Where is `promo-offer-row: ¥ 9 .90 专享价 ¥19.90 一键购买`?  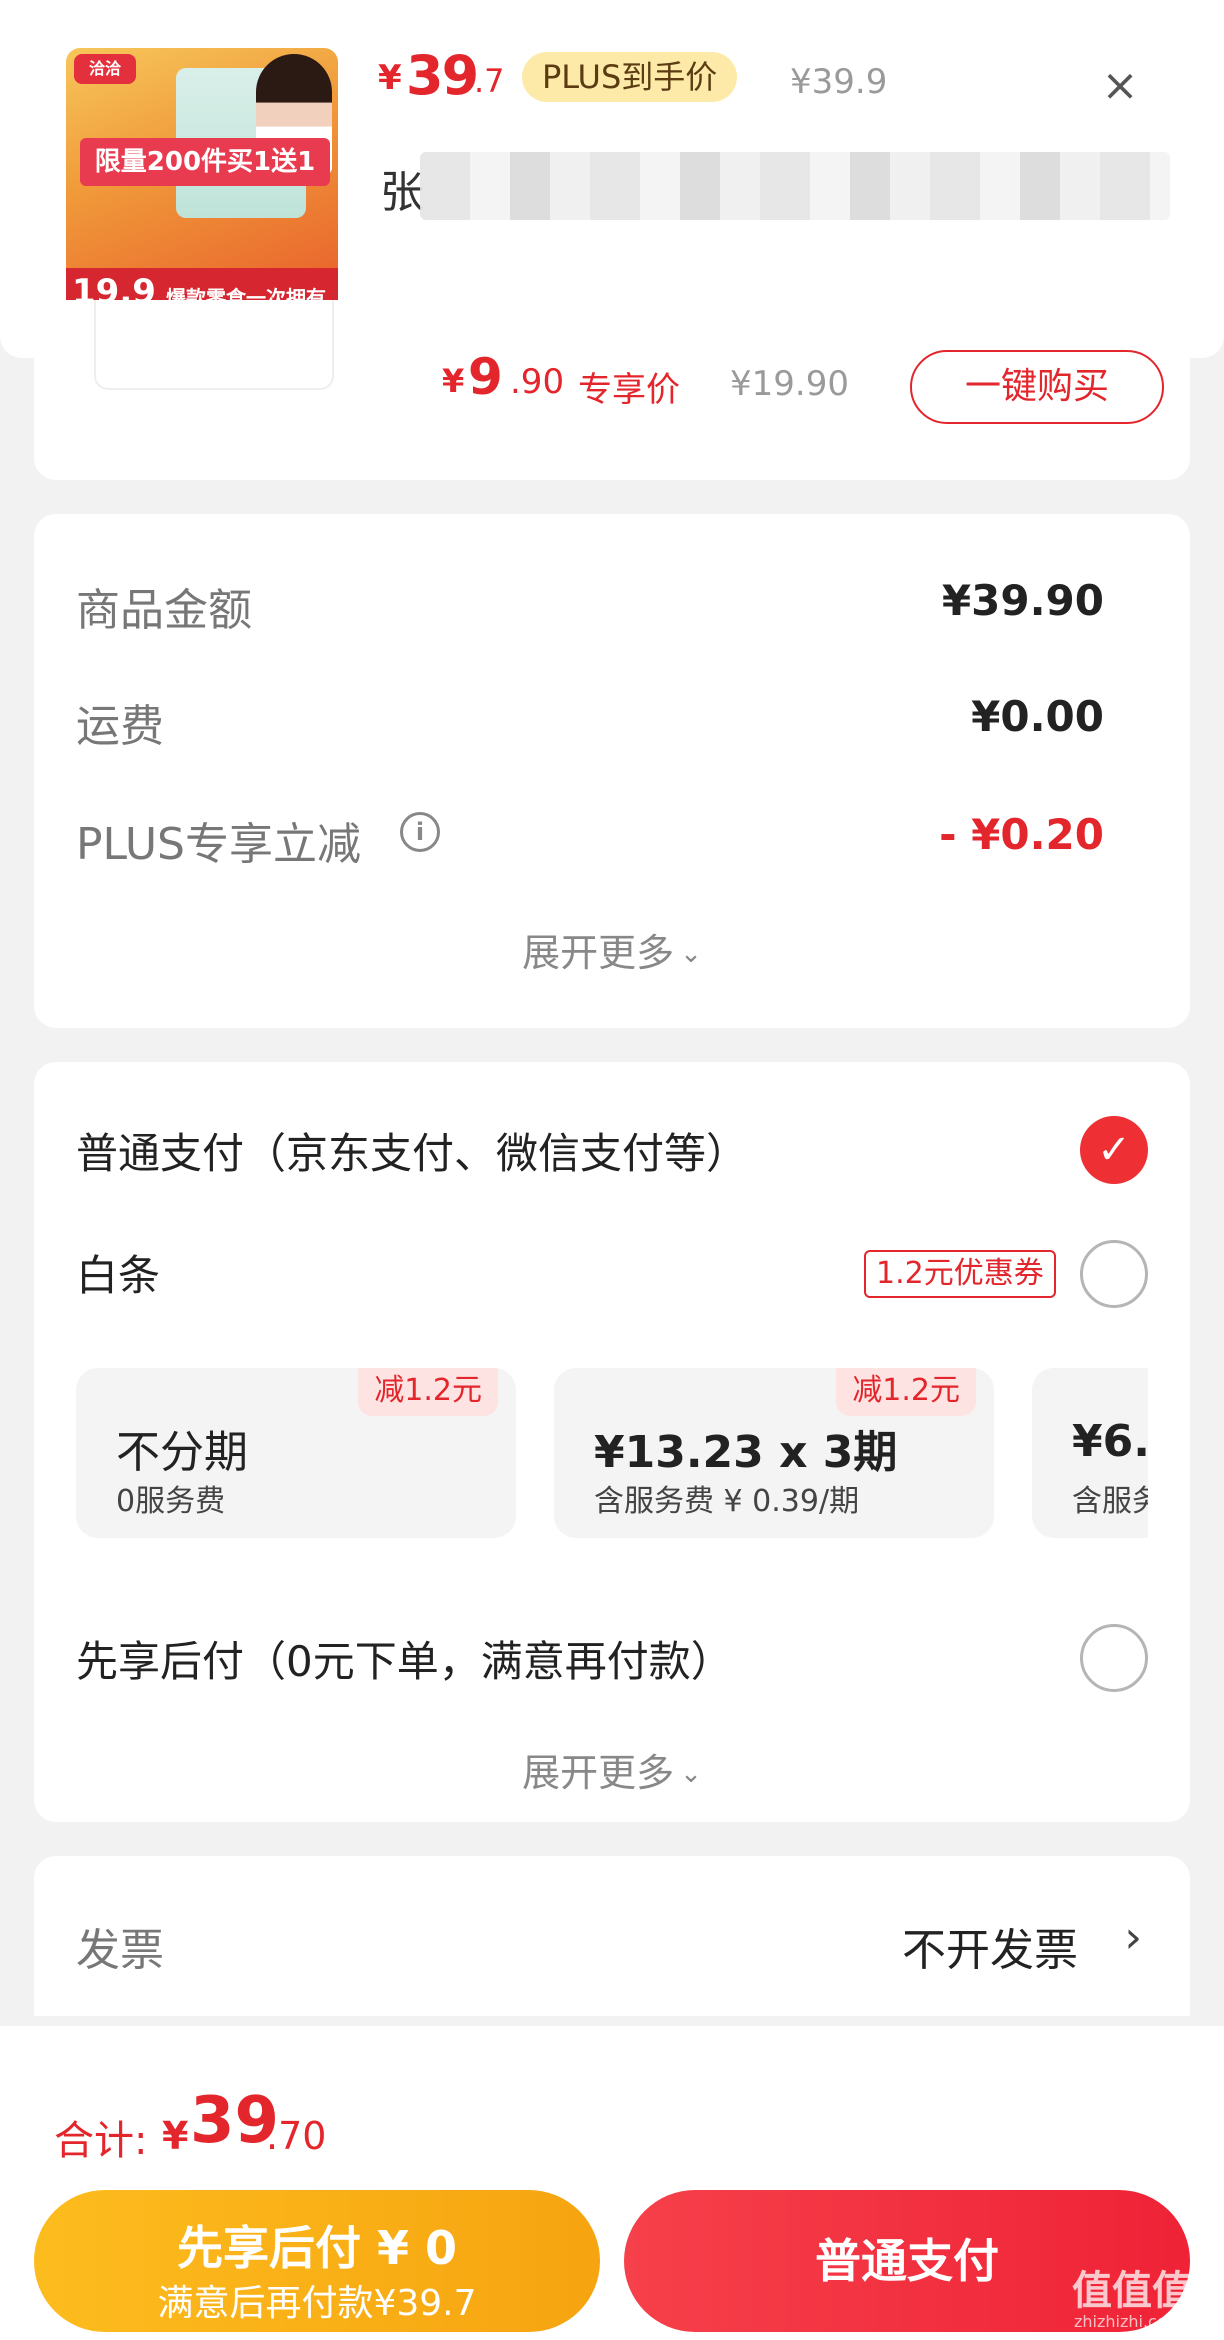 promo-offer-row: ¥ 9 .90 专享价 ¥19.90 一键购买 is located at coordinates (612, 390).